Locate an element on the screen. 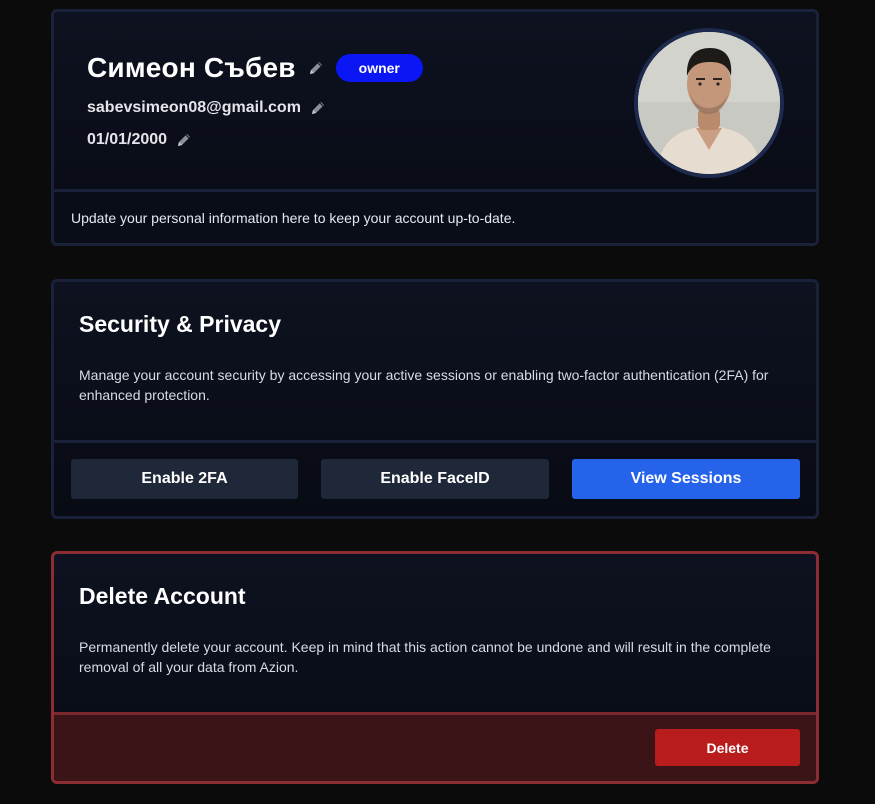 The width and height of the screenshot is (875, 804). delete-account-footer: Delete is located at coordinates (435, 748).